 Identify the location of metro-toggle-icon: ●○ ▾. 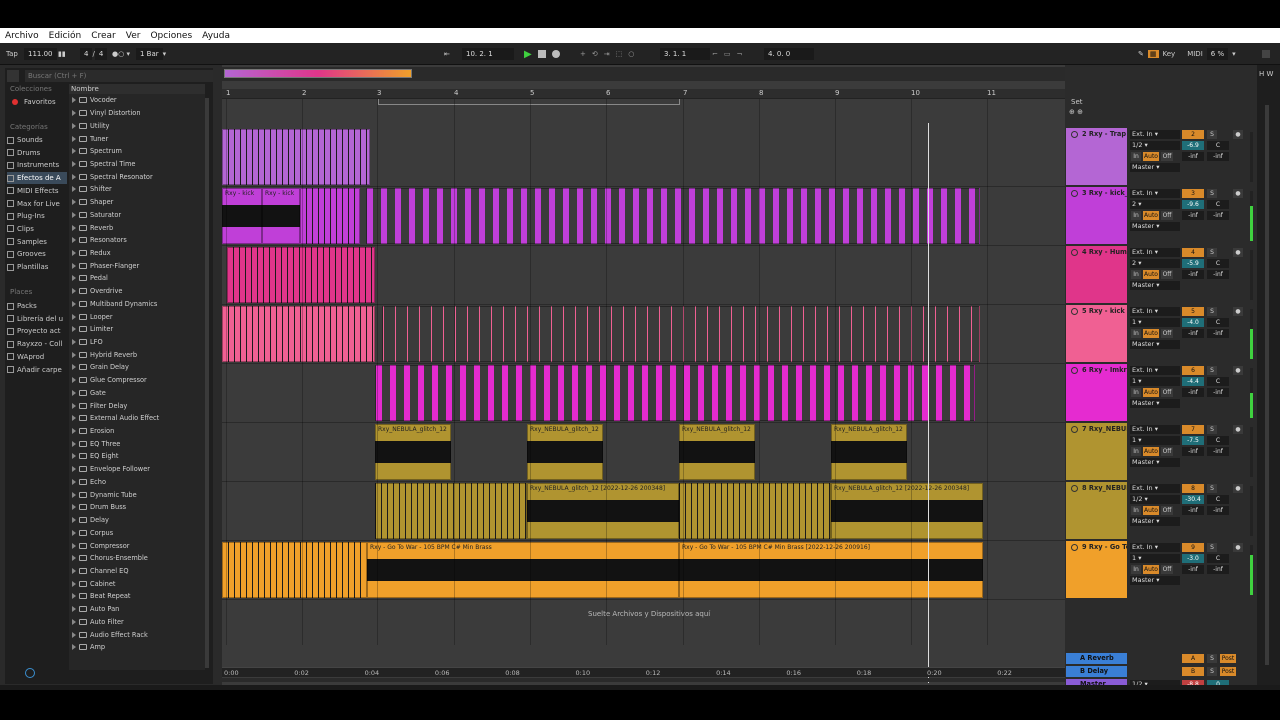
(121, 54).